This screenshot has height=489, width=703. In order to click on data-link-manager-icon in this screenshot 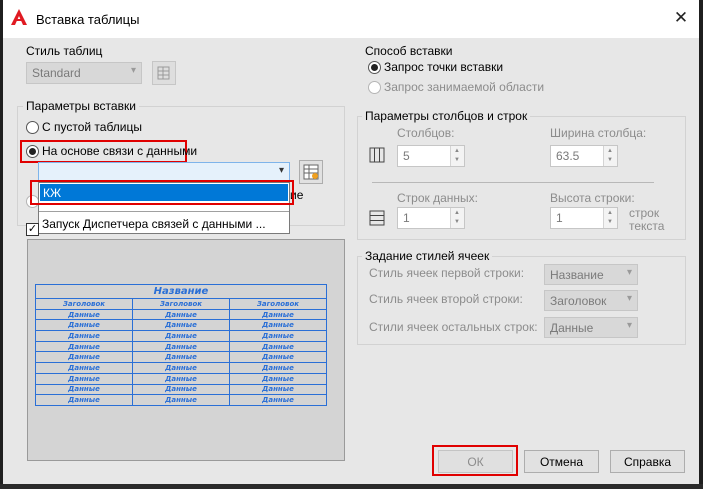, I will do `click(311, 172)`.